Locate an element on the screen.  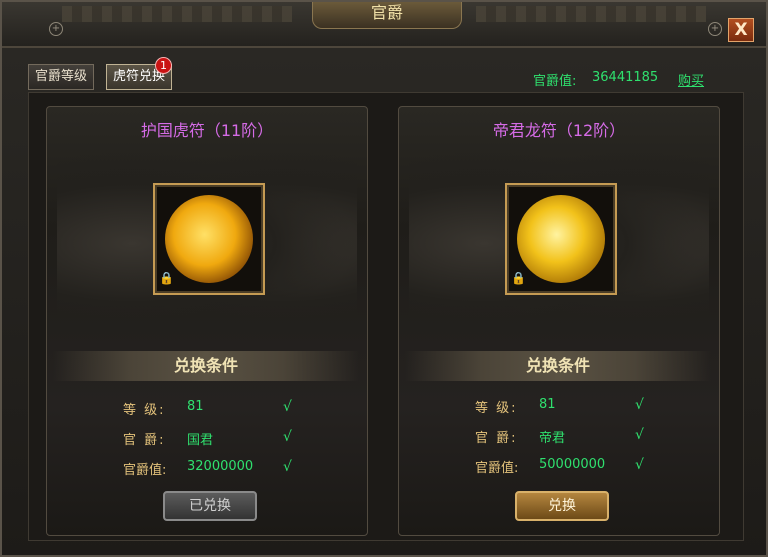
notification-badge: 1 is located at coordinates (163, 65).